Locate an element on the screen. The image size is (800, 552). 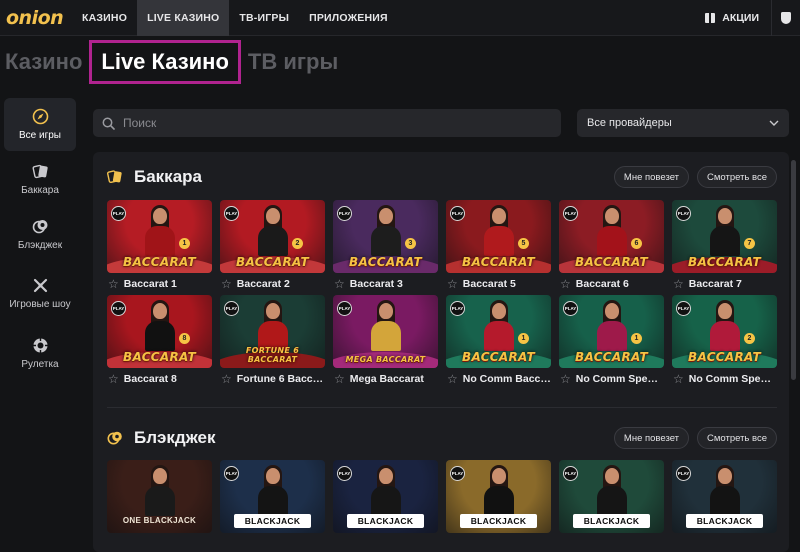
tab-tv-games: ТВ игры is located at coordinates (293, 62).